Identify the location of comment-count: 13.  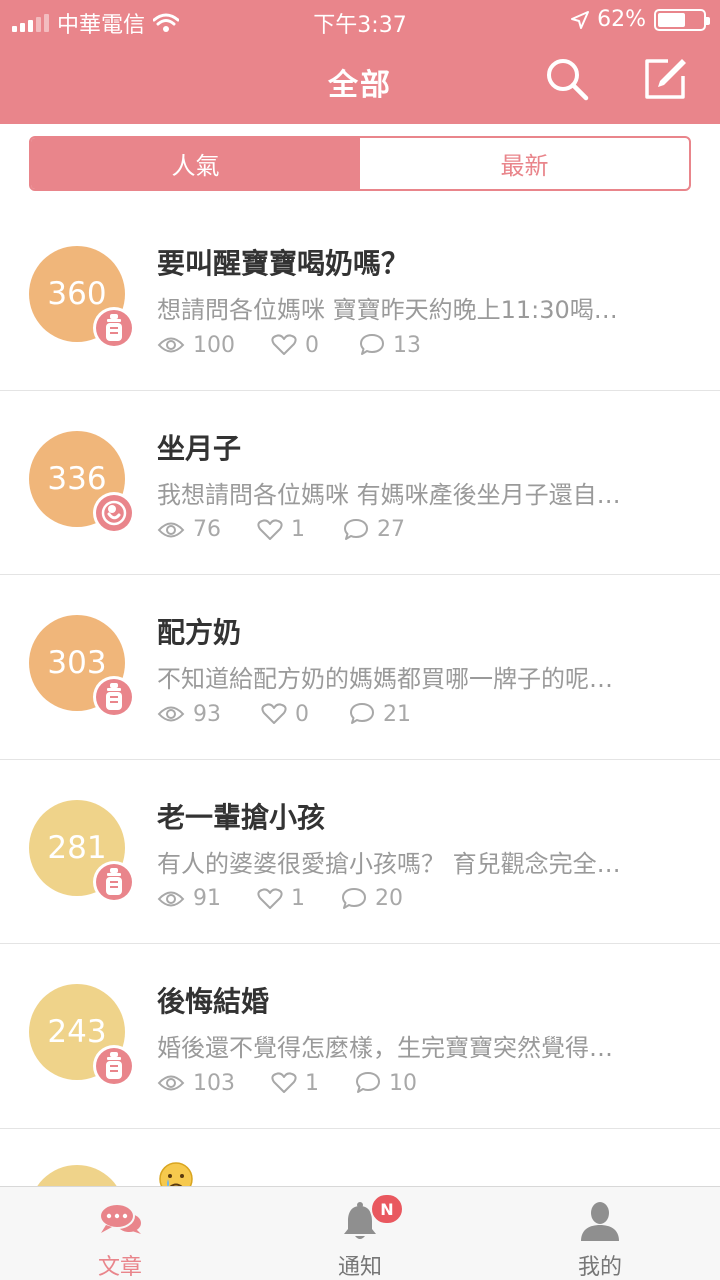
(407, 345).